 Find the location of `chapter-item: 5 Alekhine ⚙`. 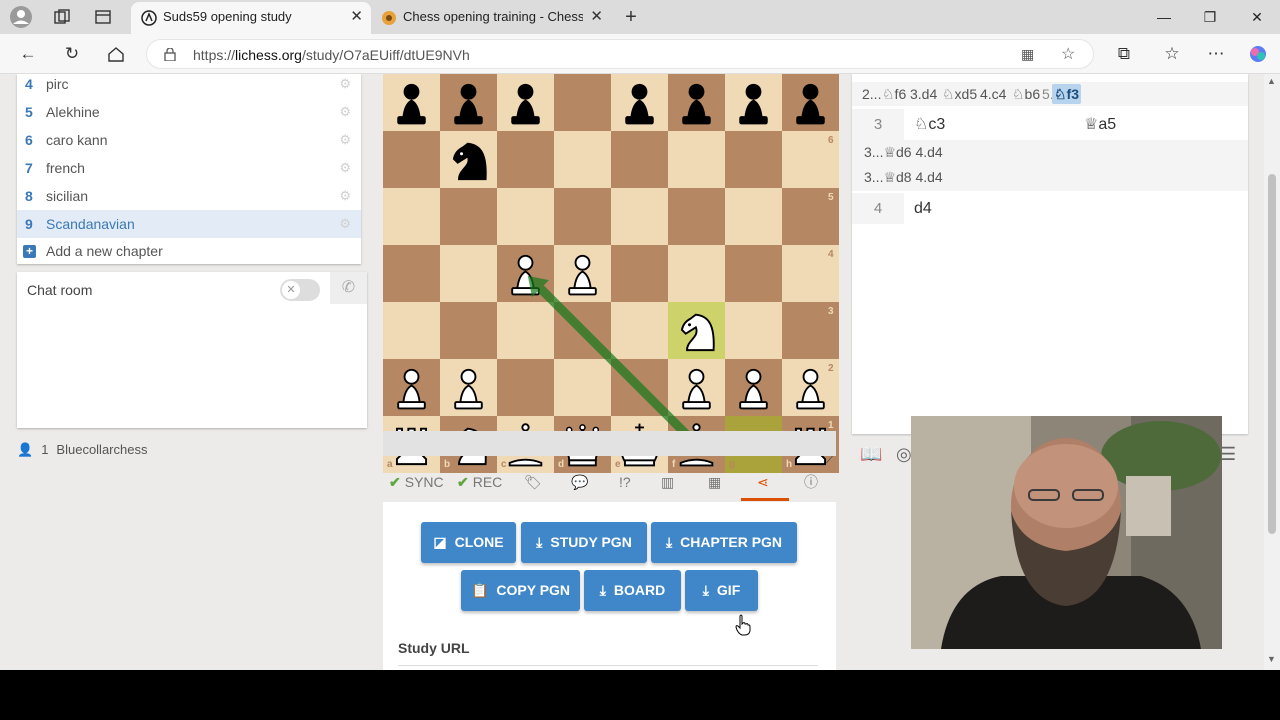

chapter-item: 5 Alekhine ⚙ is located at coordinates (189, 112).